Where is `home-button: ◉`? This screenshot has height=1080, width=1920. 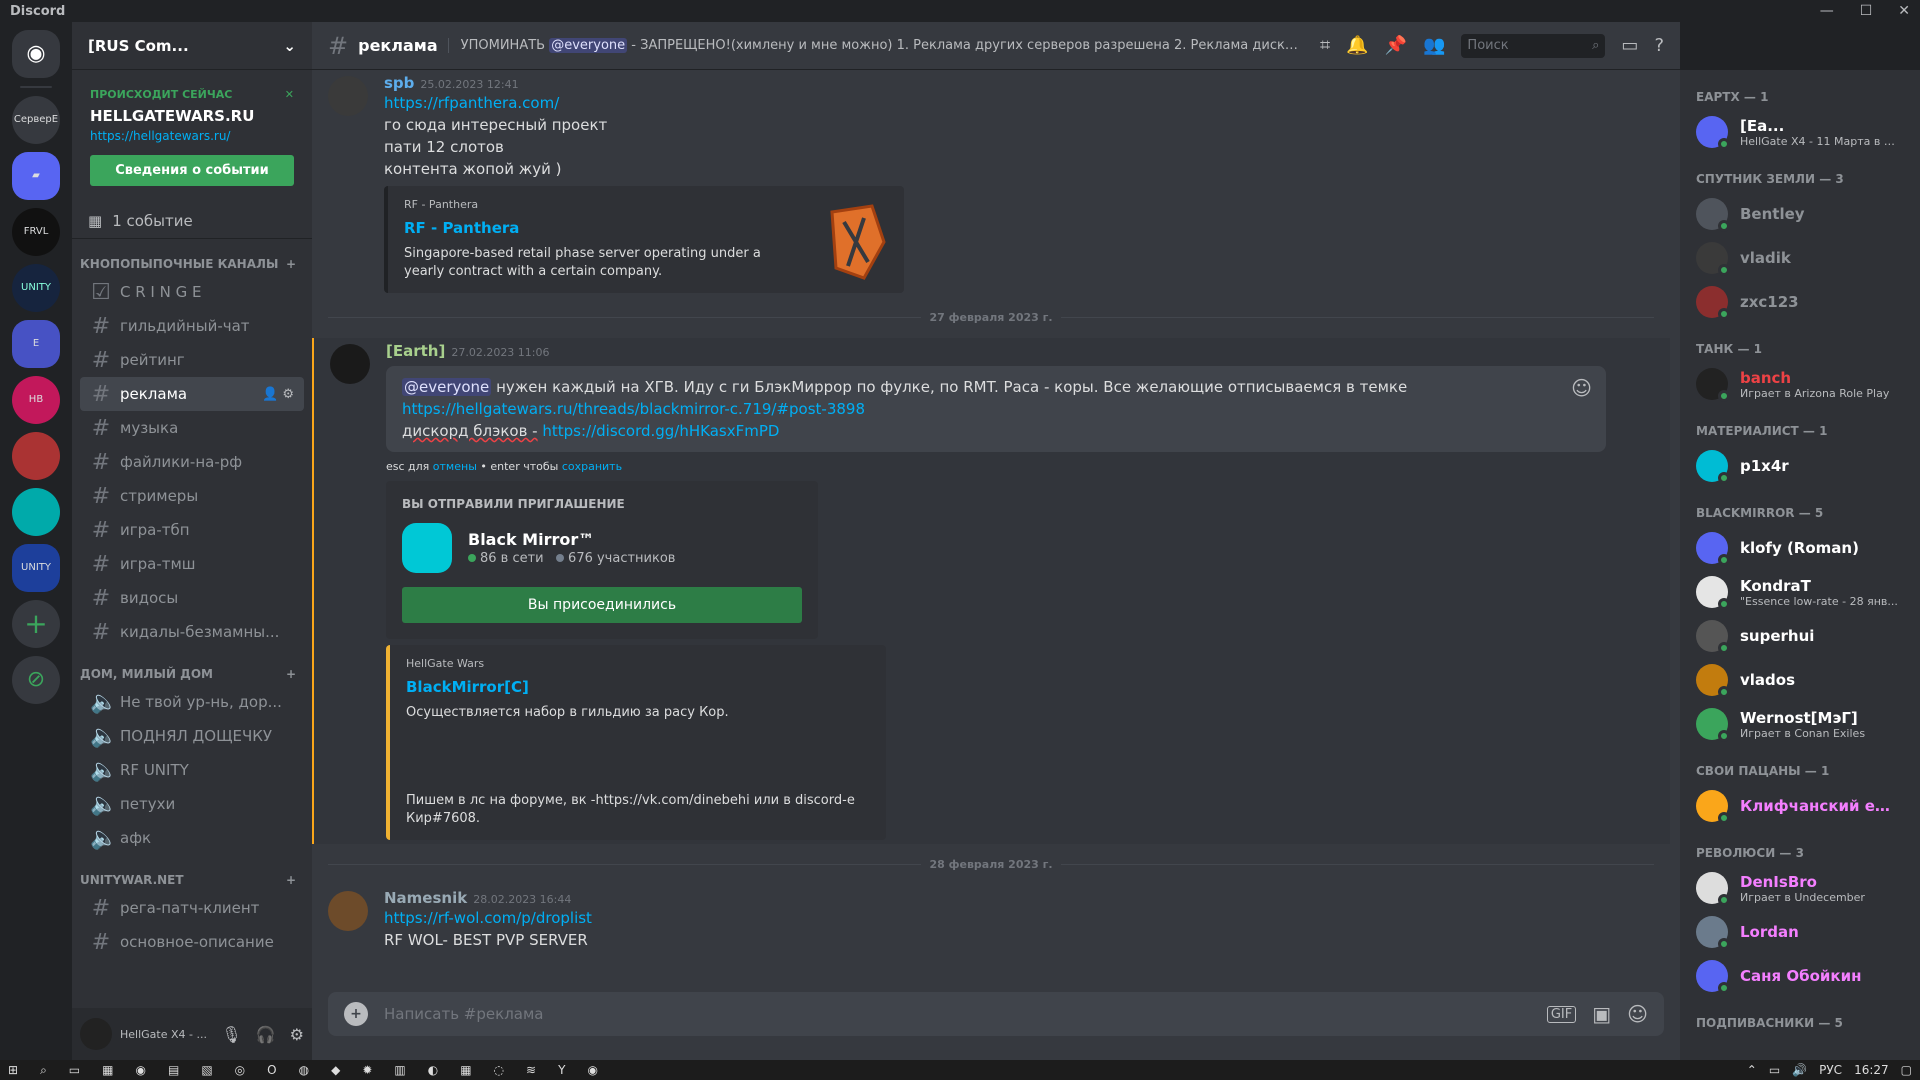
home-button: ◉ is located at coordinates (36, 54).